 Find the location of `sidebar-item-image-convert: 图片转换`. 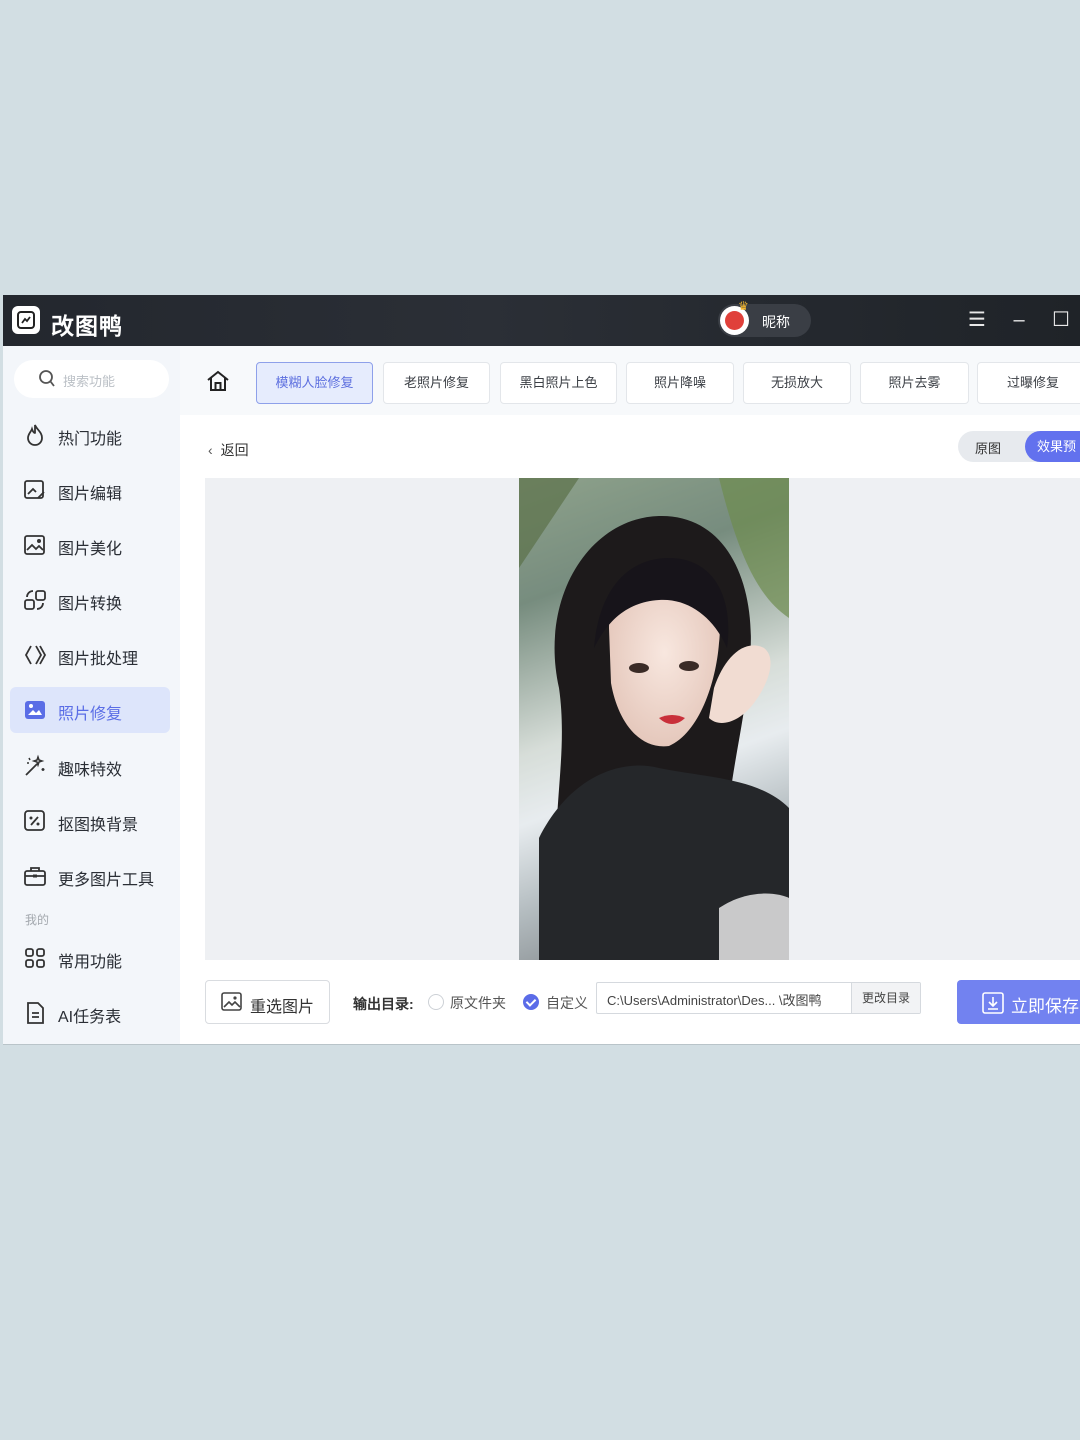

sidebar-item-image-convert: 图片转换 is located at coordinates (90, 600).